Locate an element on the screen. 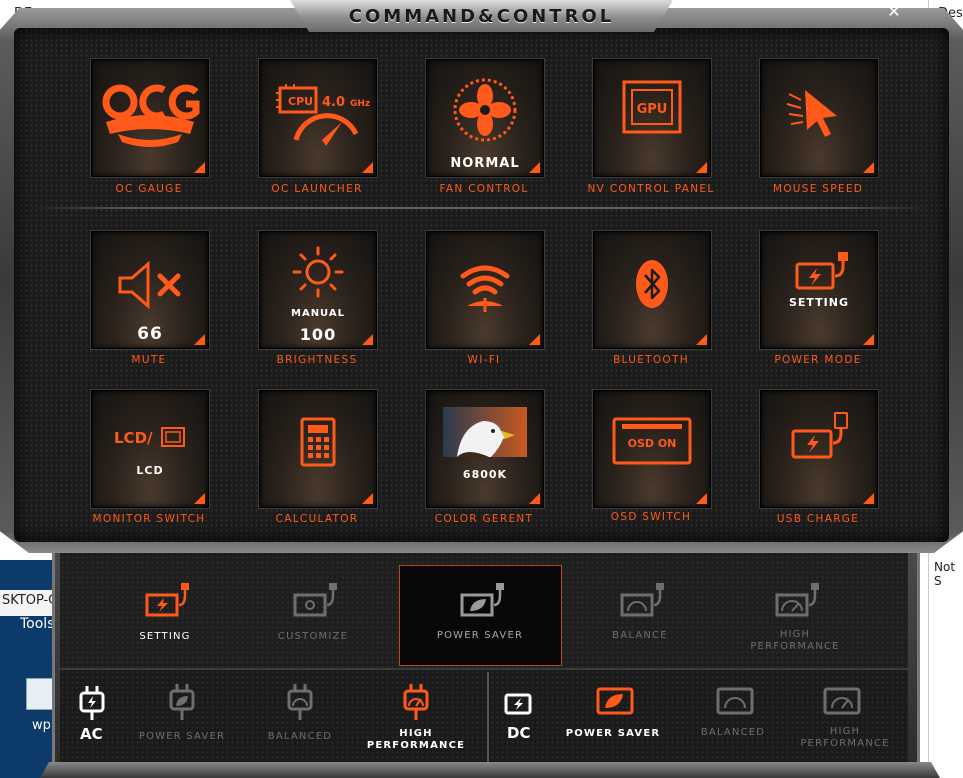  ac-plug-icon is located at coordinates (92, 703).